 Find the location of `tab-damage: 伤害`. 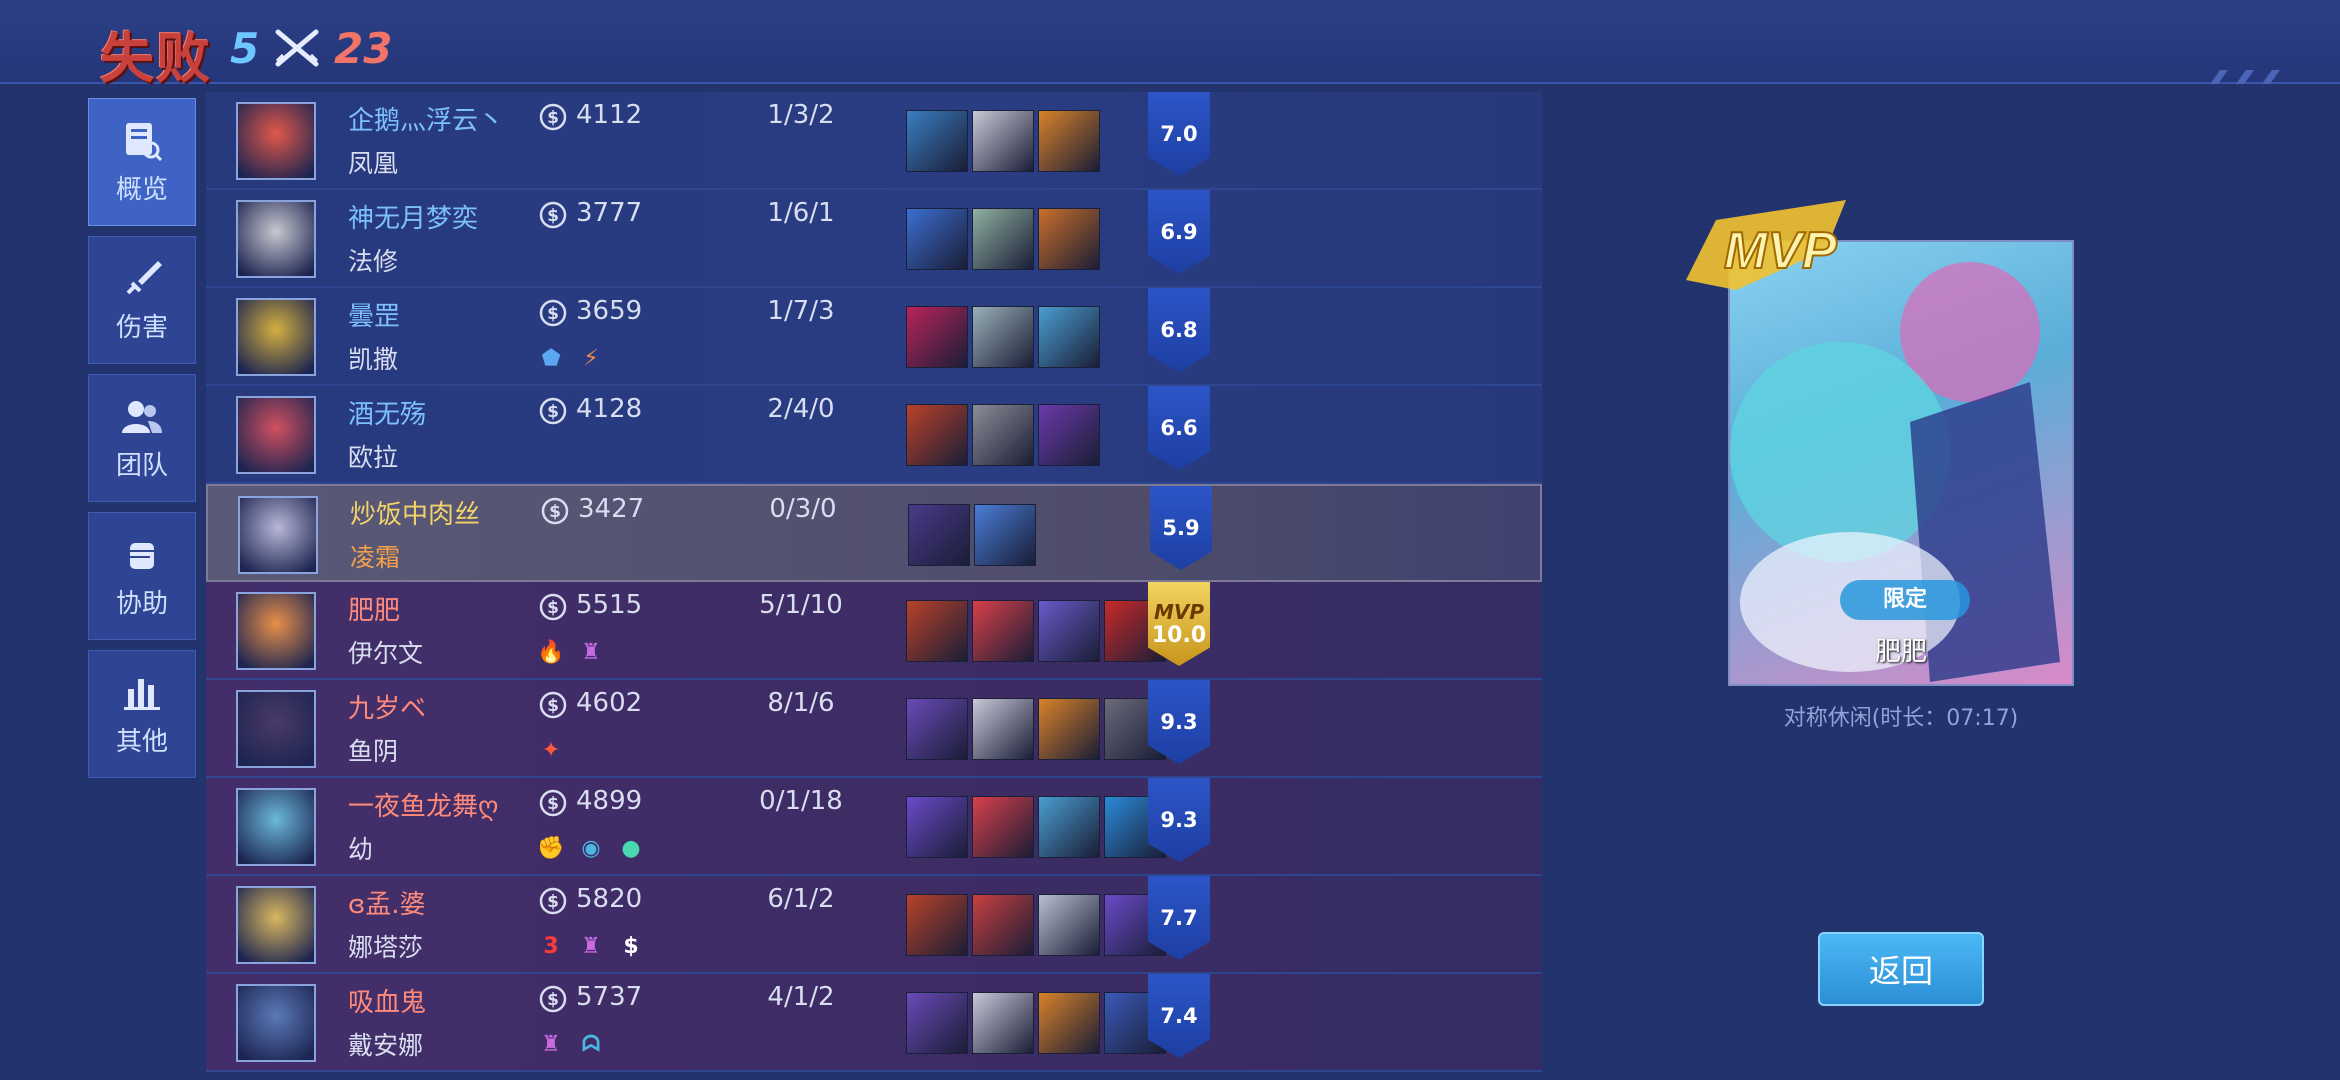

tab-damage: 伤害 is located at coordinates (142, 300).